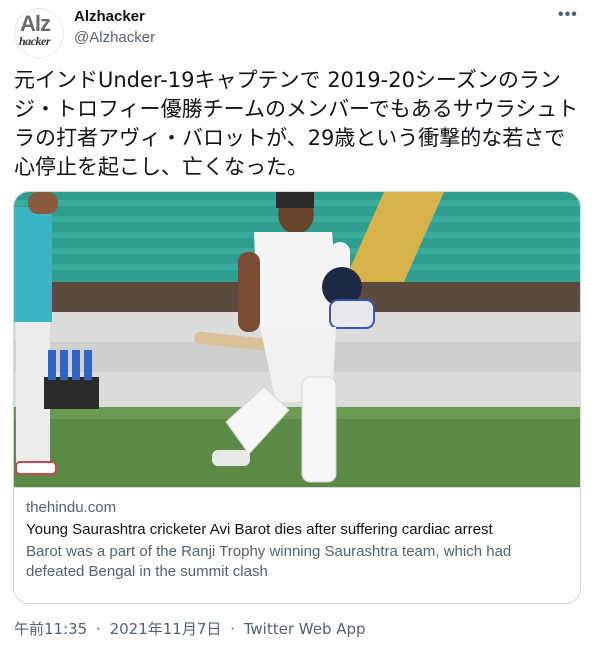  I want to click on tweet-time: 午前11:35, so click(50, 629).